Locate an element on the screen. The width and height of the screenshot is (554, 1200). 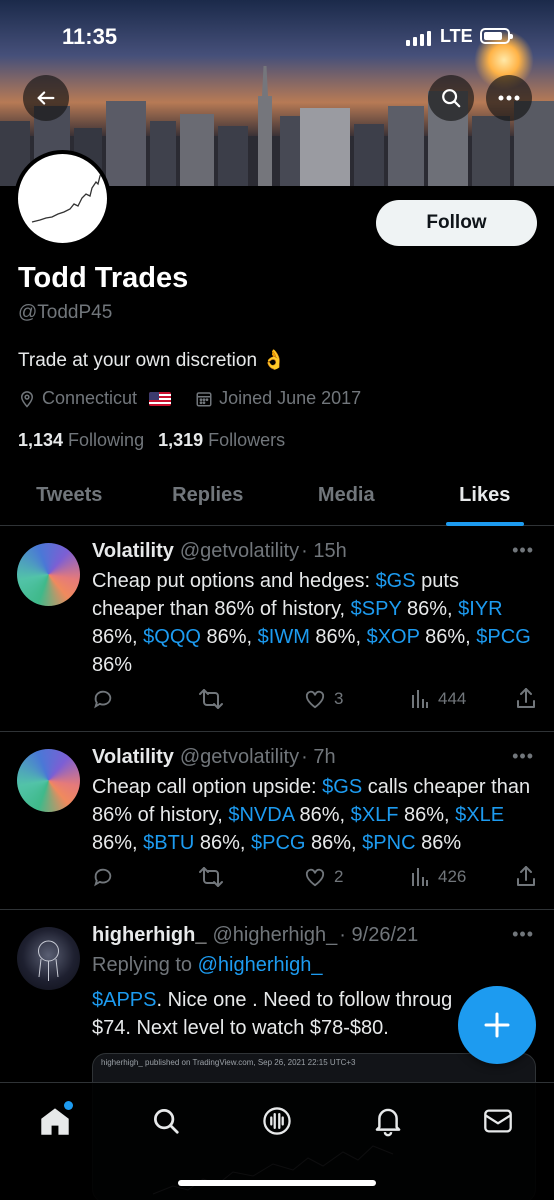
views-button: 426 is located at coordinates (440, 877).